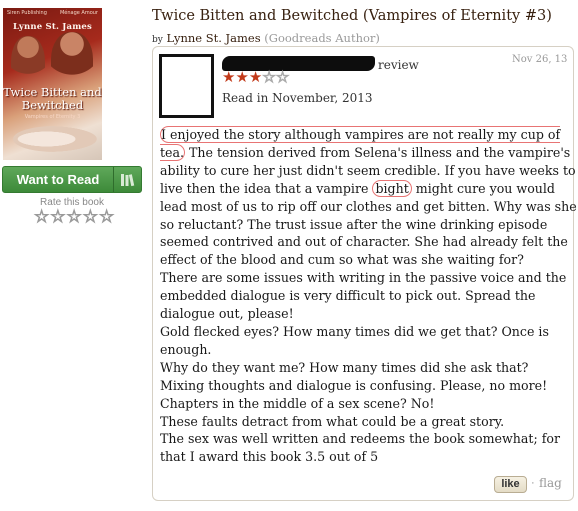 The height and width of the screenshot is (511, 578). What do you see at coordinates (157, 40) in the screenshot?
I see `by-label: by` at bounding box center [157, 40].